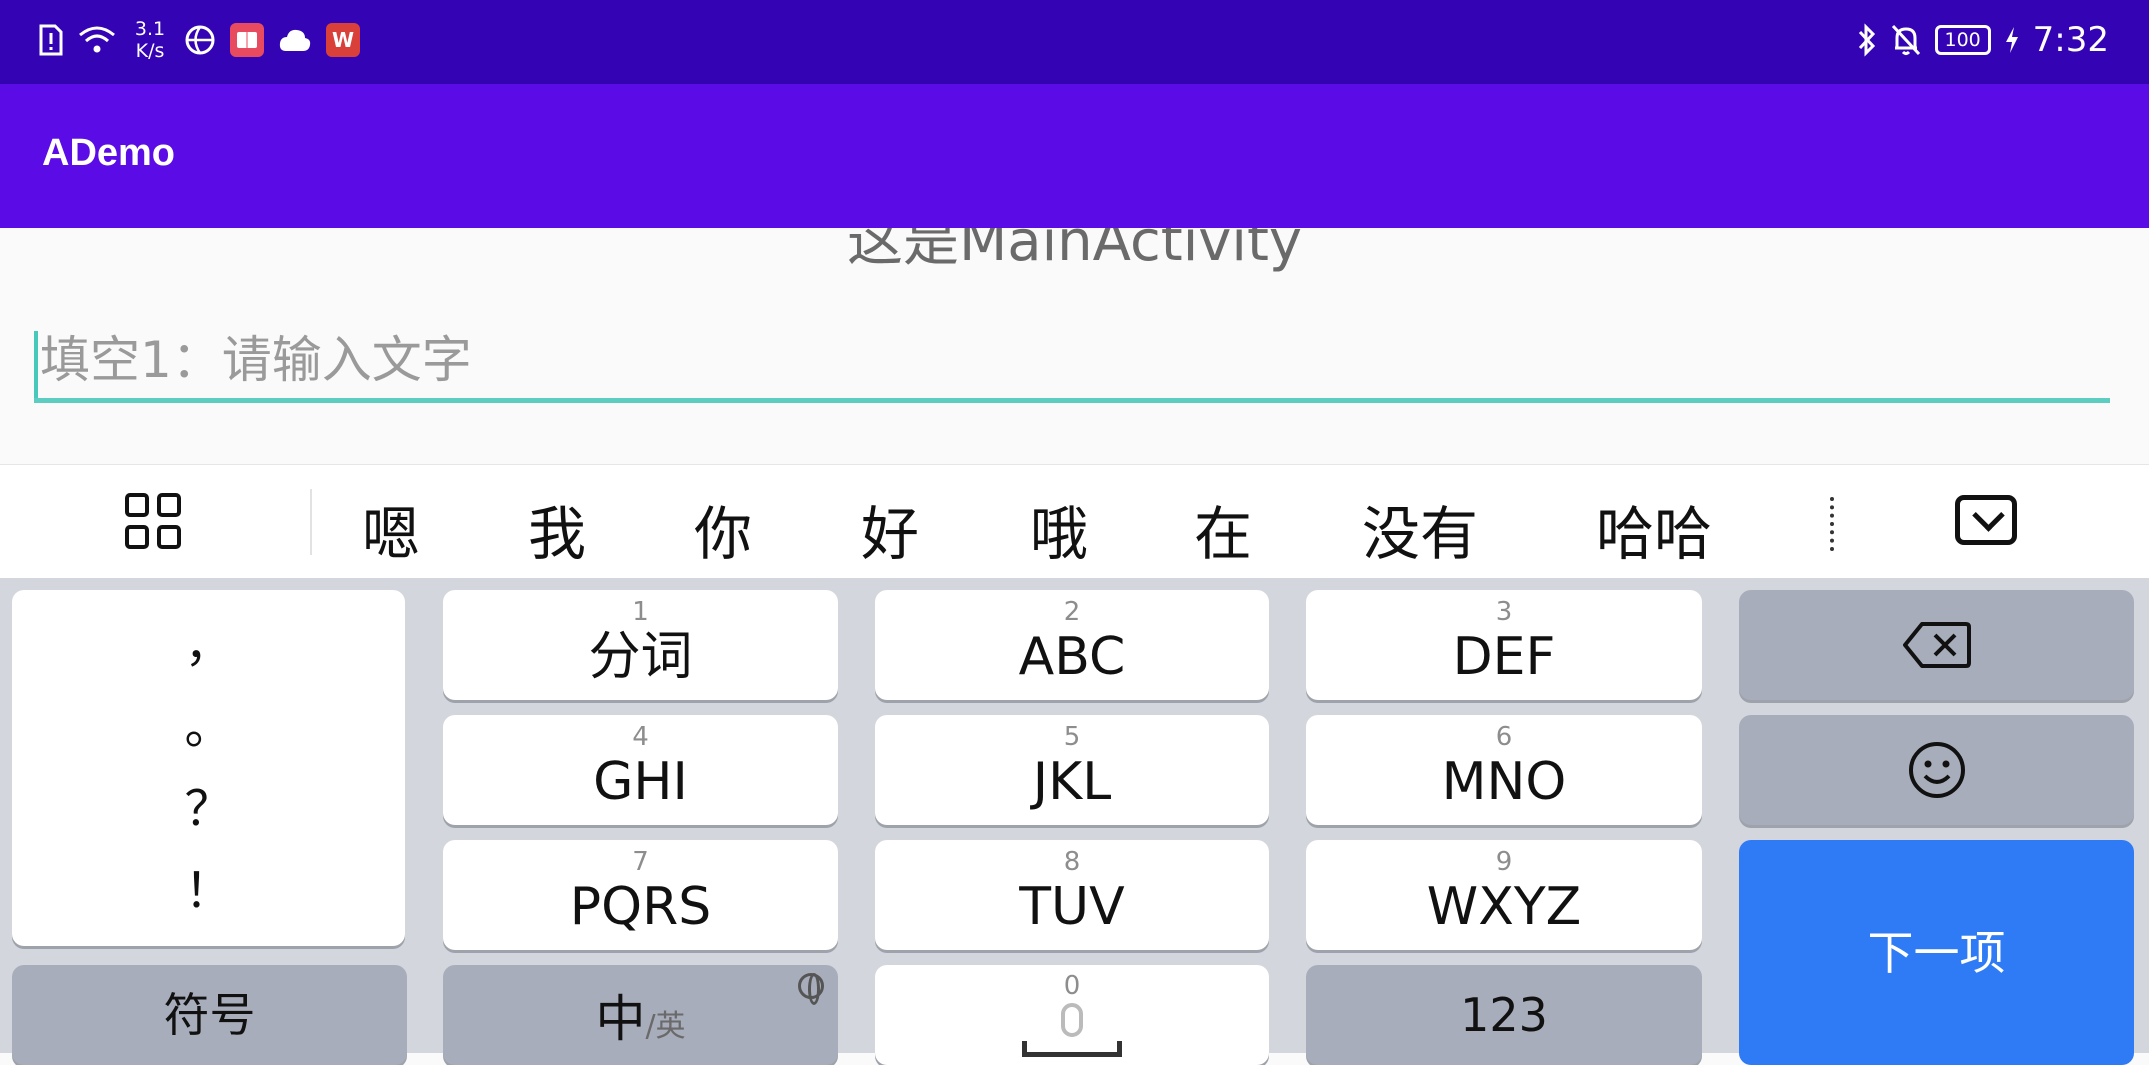  I want to click on key-7: 7 PQRS, so click(640, 895).